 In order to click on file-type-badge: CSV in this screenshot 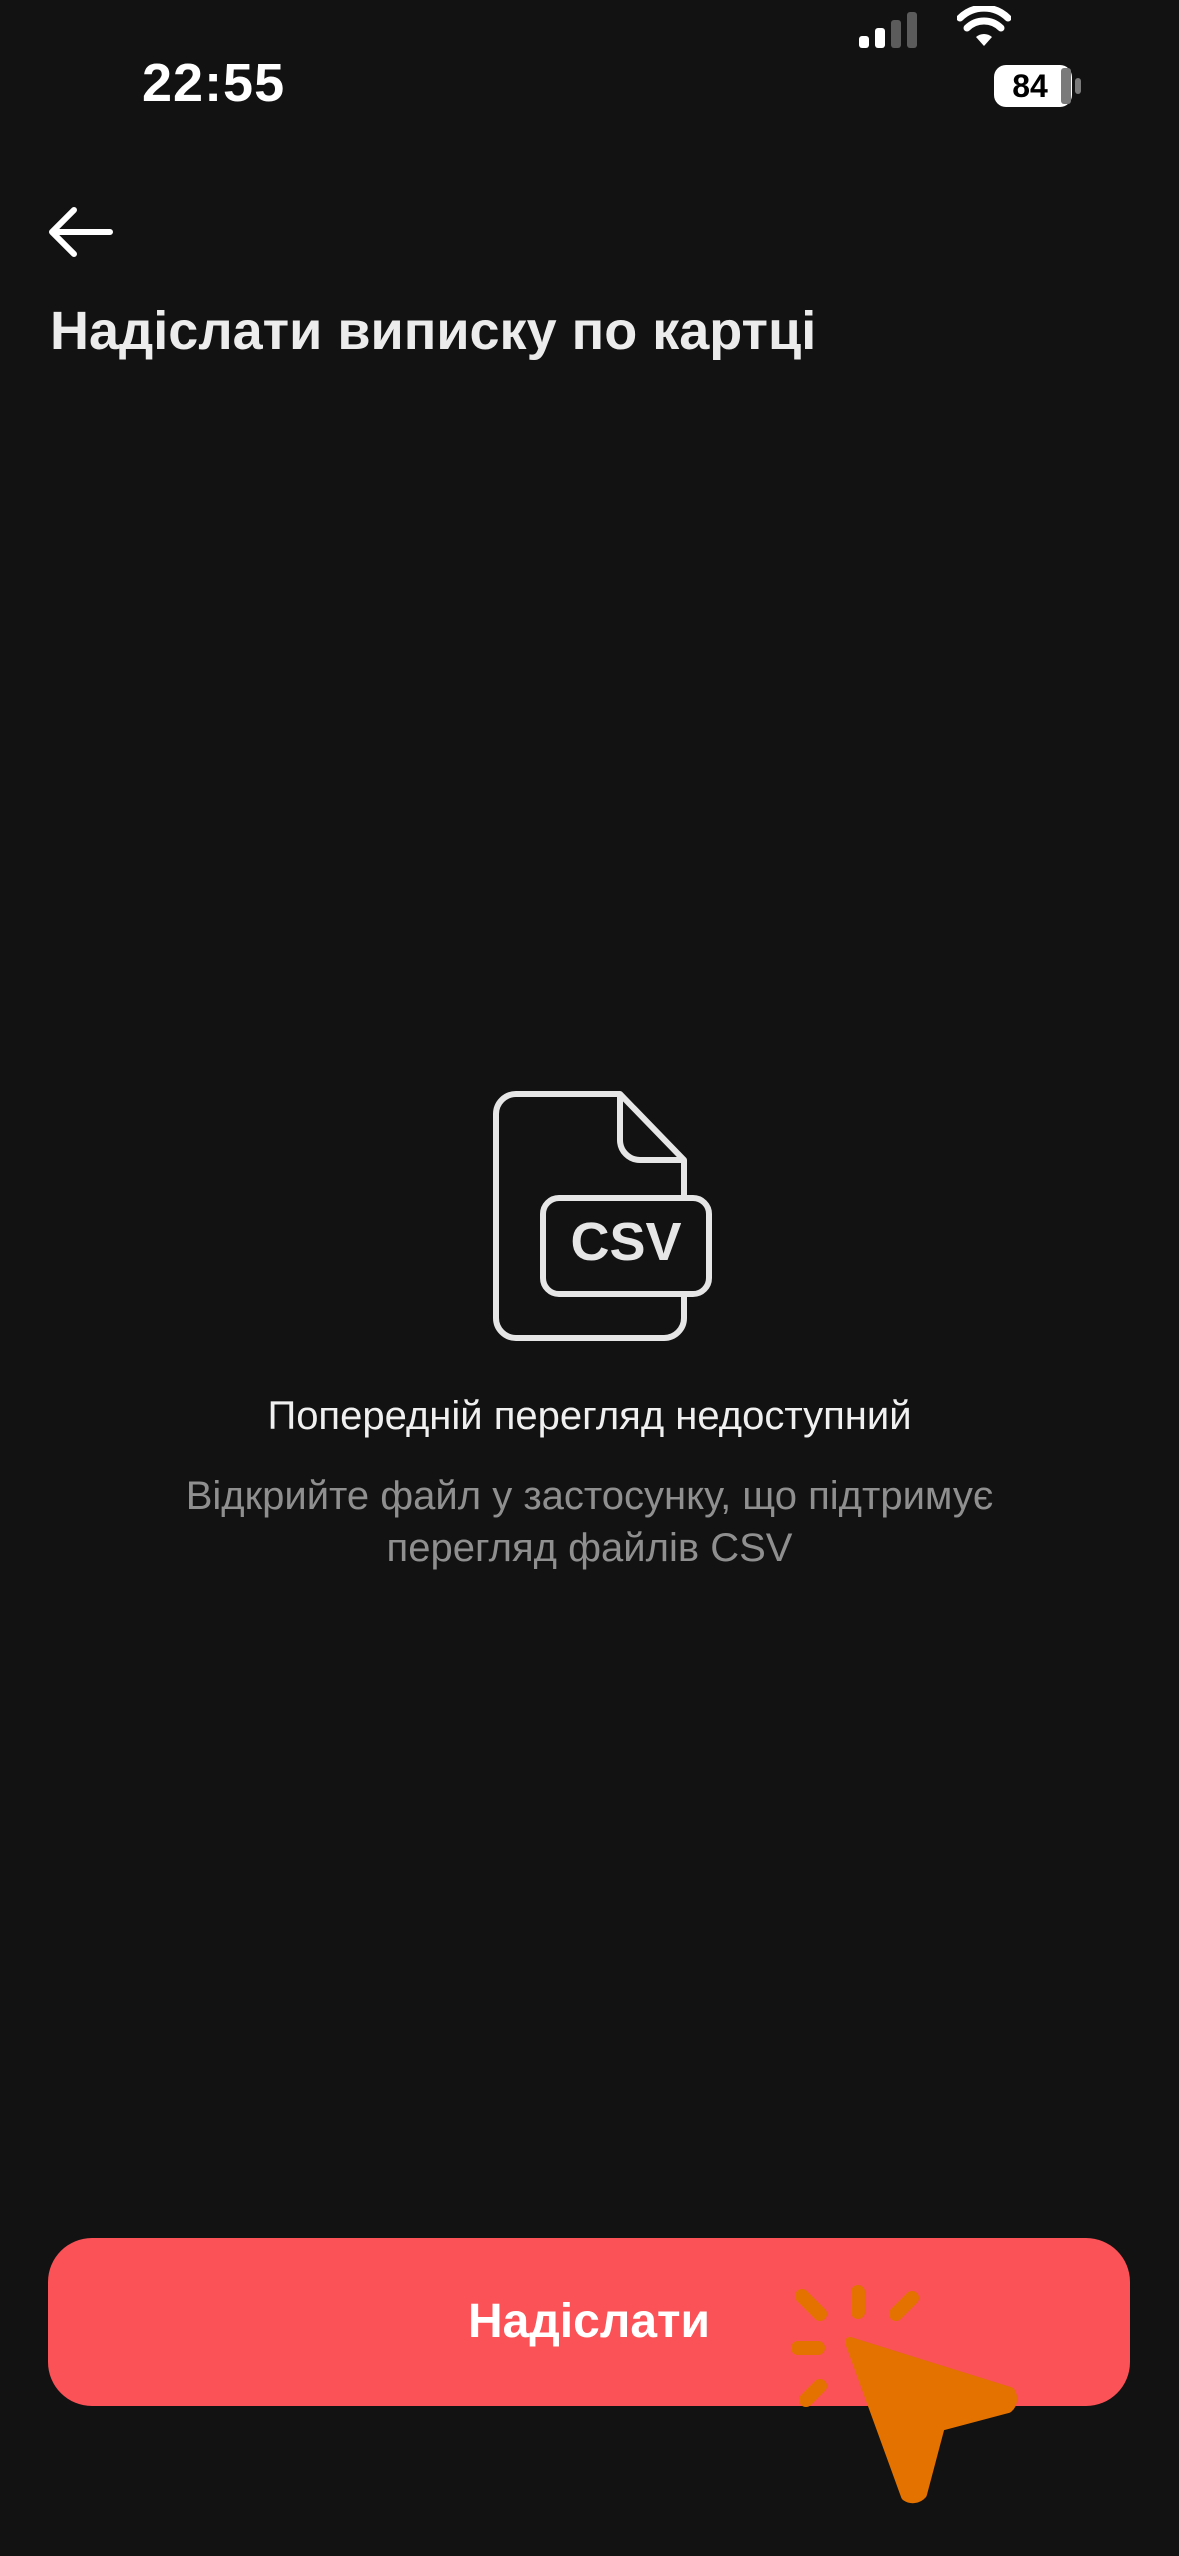, I will do `click(626, 1242)`.